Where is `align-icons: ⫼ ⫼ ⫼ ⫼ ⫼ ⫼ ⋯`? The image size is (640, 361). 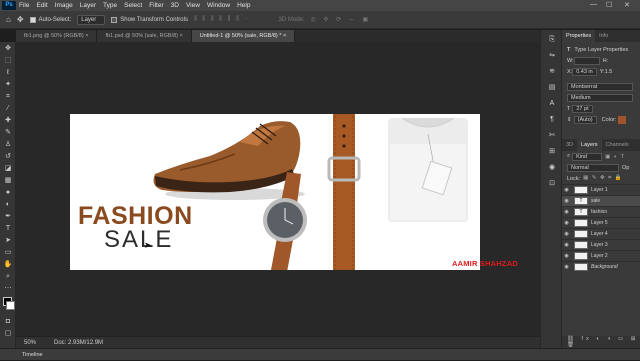
align-icons: ⫼ ⫼ ⫼ ⫼ ⫼ ⫼ ⋯ is located at coordinates (223, 19).